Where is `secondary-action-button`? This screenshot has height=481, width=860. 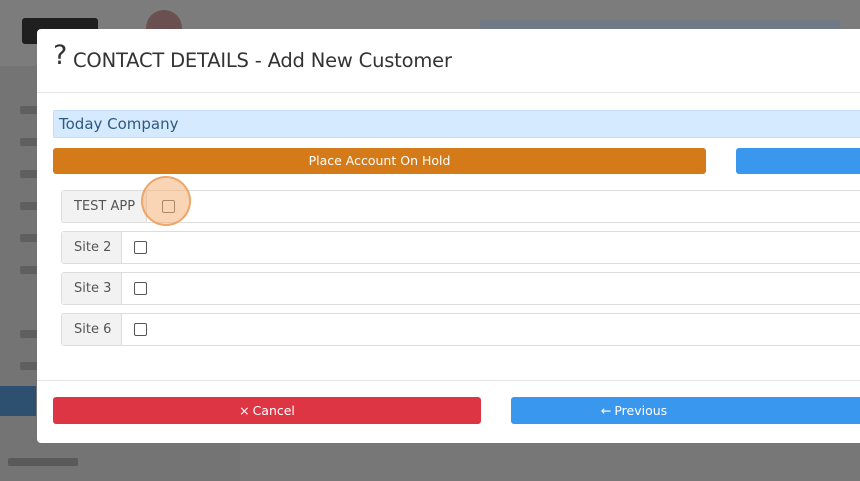
secondary-action-button is located at coordinates (798, 161).